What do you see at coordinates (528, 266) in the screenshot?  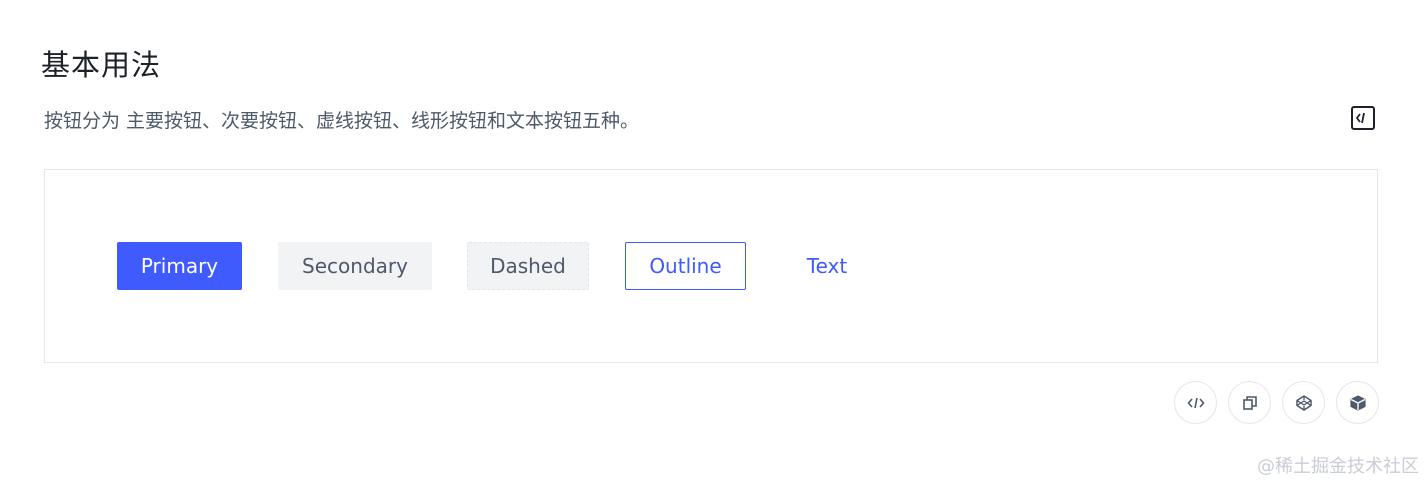 I see `dashed-button: Dashed` at bounding box center [528, 266].